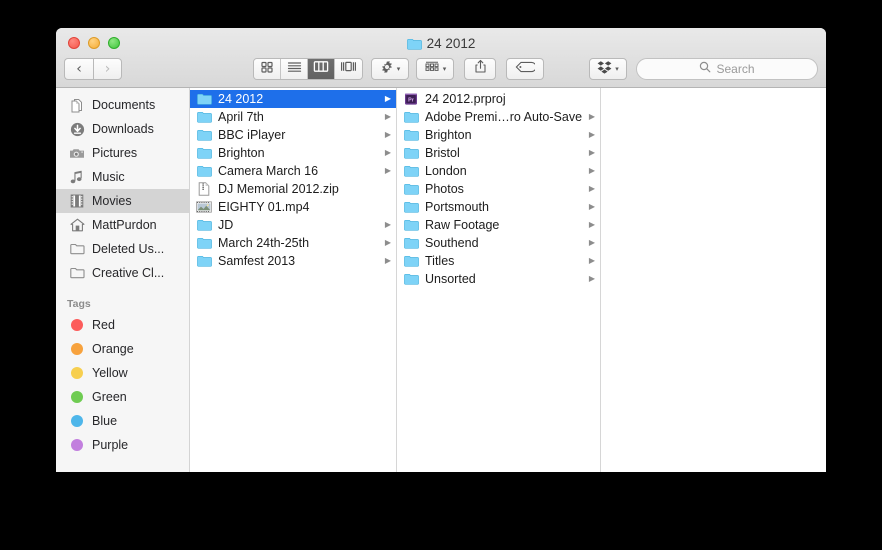  I want to click on sidebar-item-downloads: Downloads, so click(122, 129).